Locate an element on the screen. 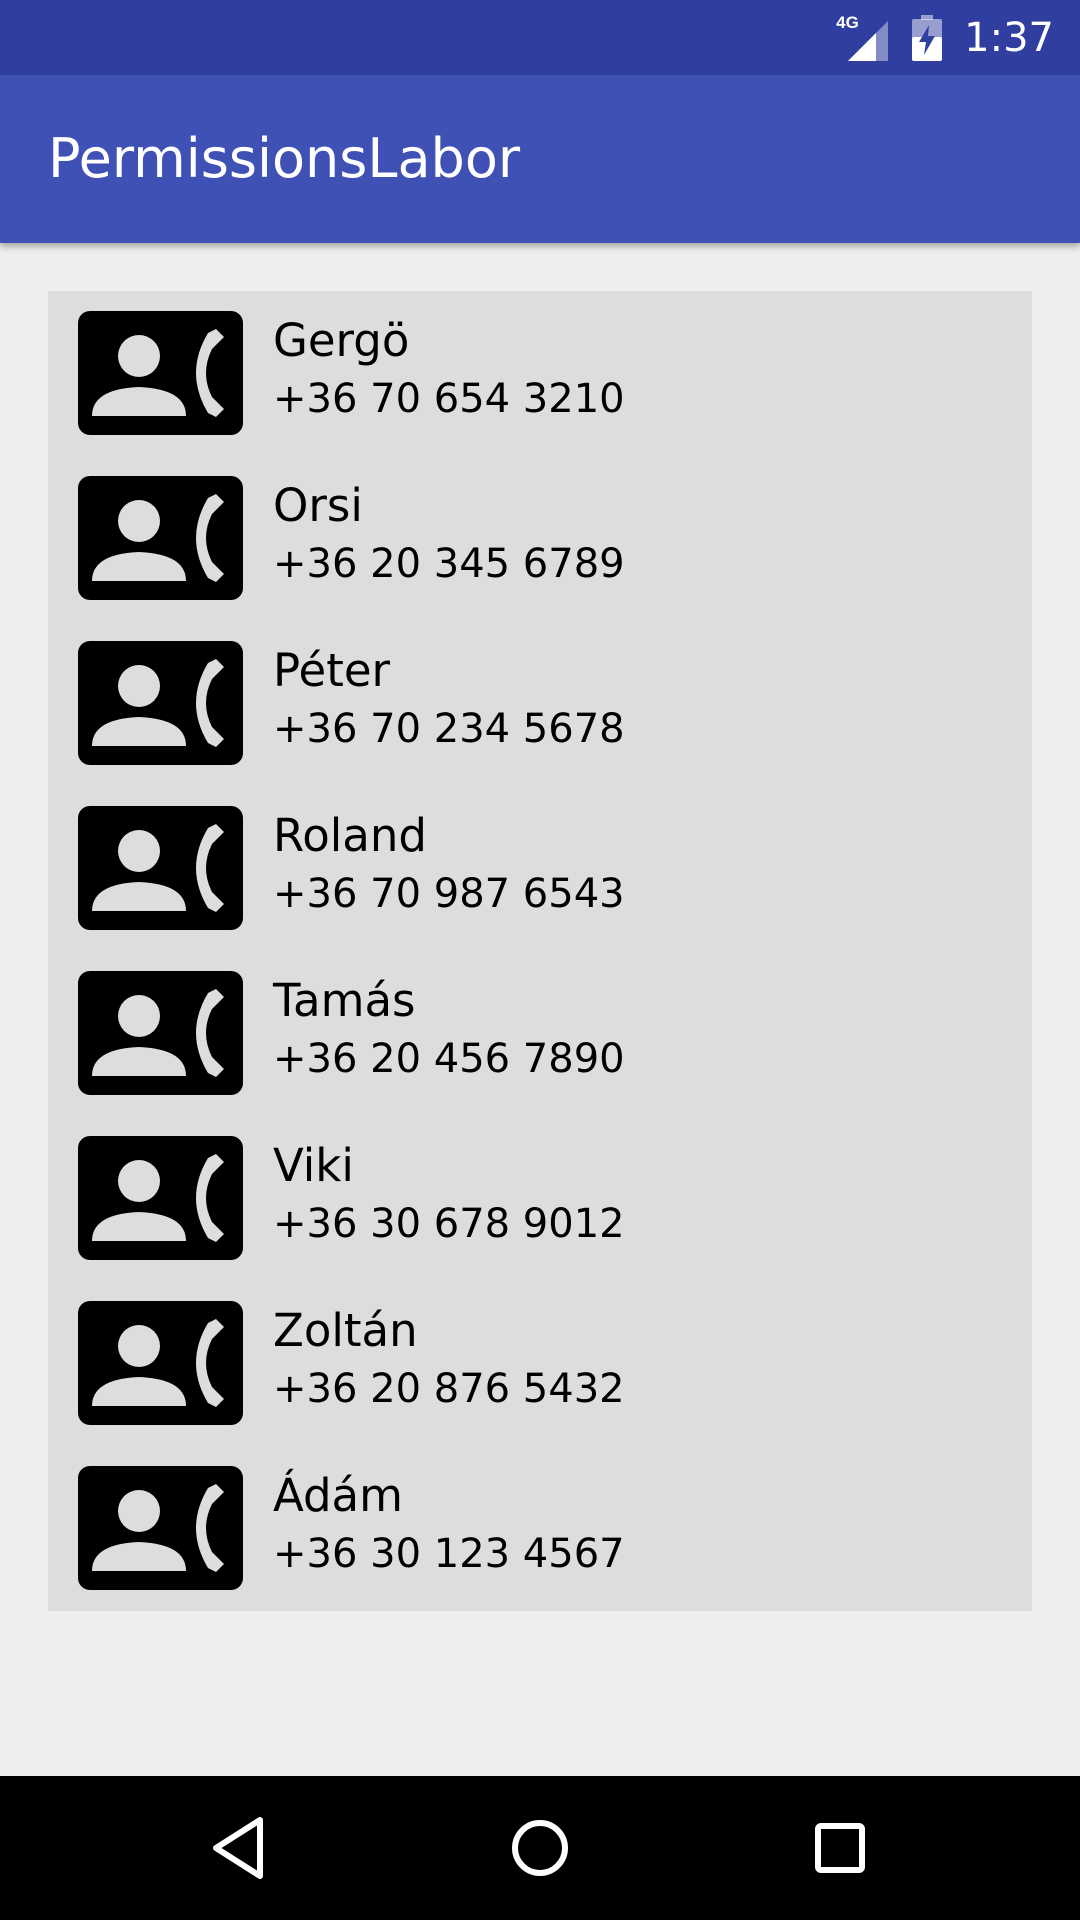  contact-name: Ádám is located at coordinates (338, 1495).